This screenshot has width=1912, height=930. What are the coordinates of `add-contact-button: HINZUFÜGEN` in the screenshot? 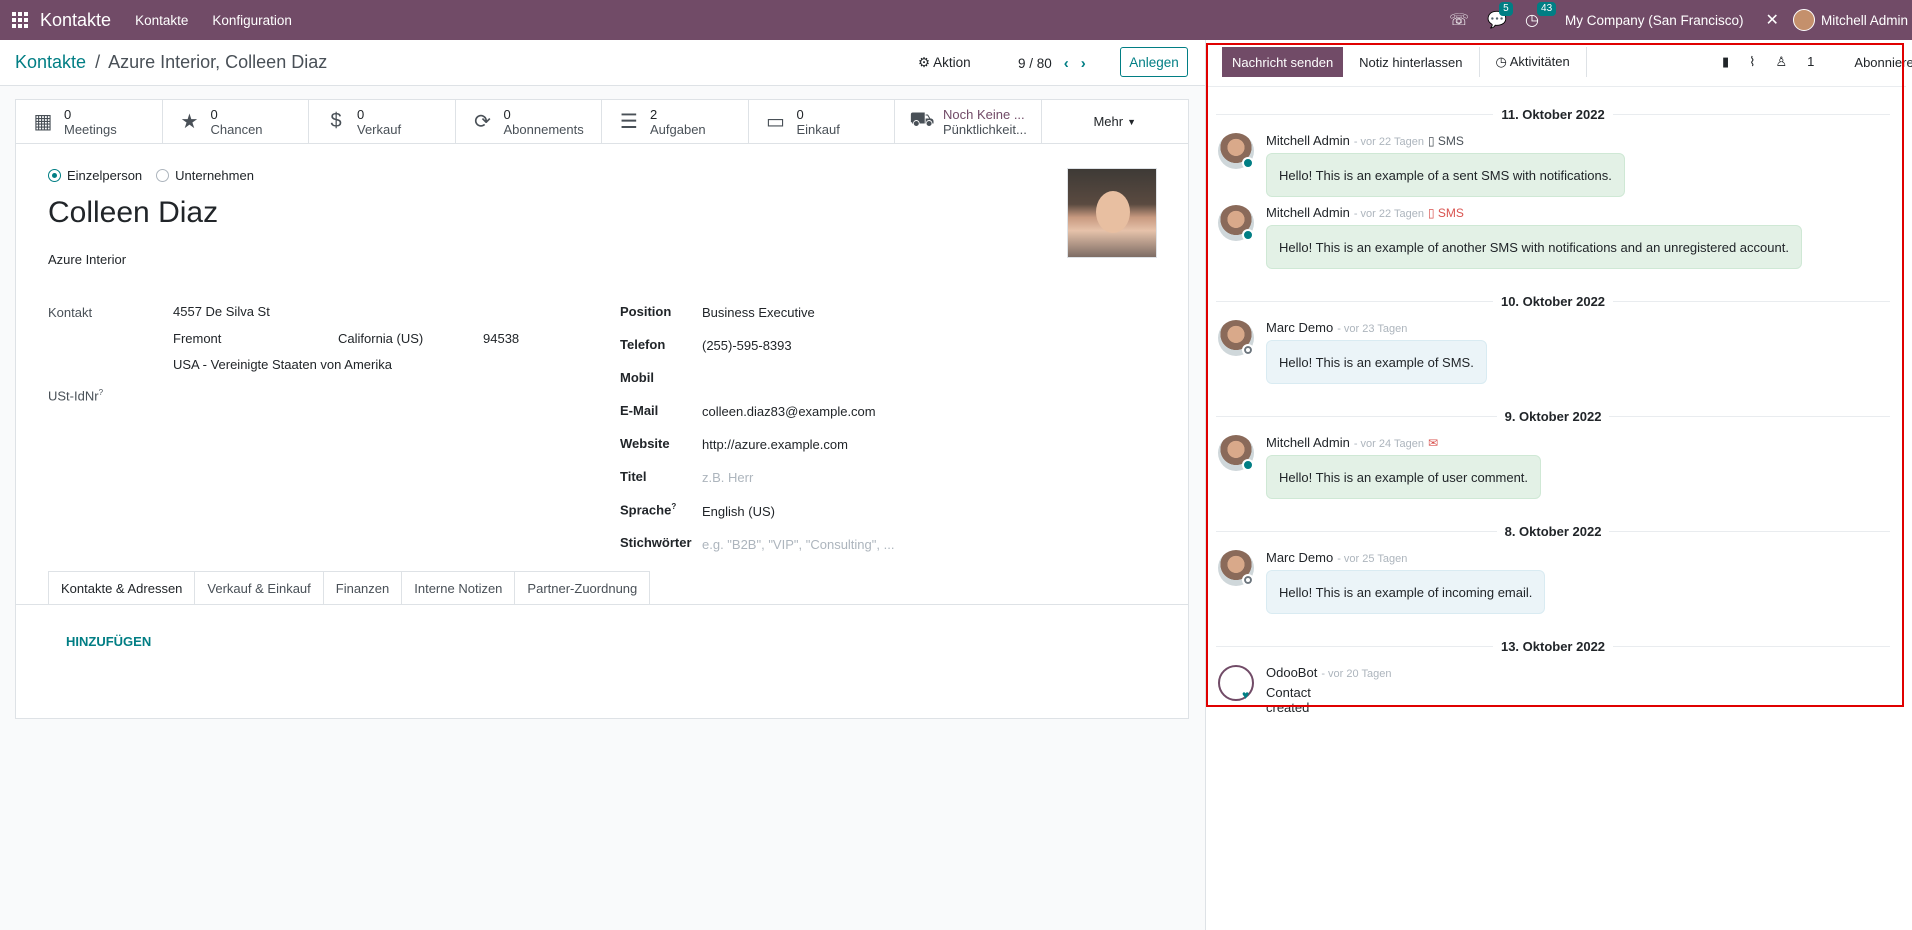 It's located at (108, 641).